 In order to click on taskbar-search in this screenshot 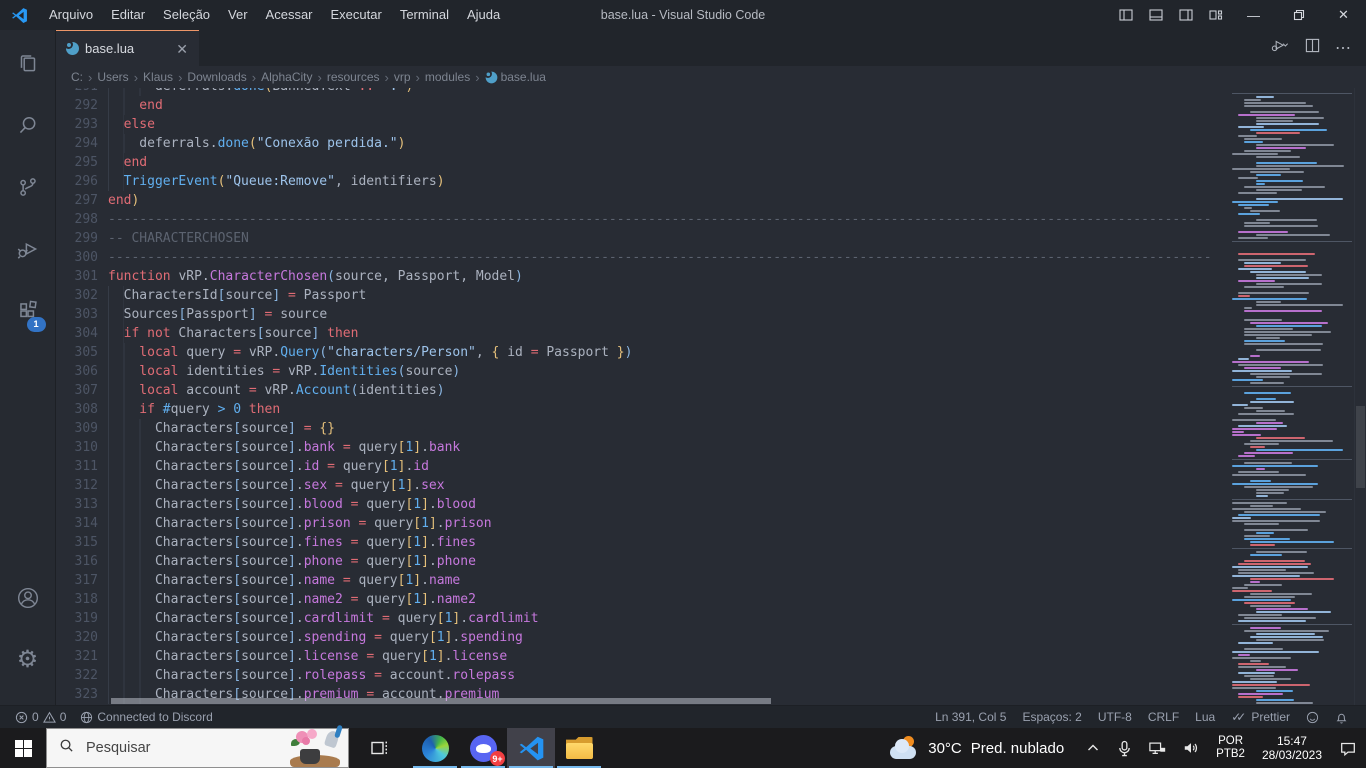, I will do `click(197, 746)`.